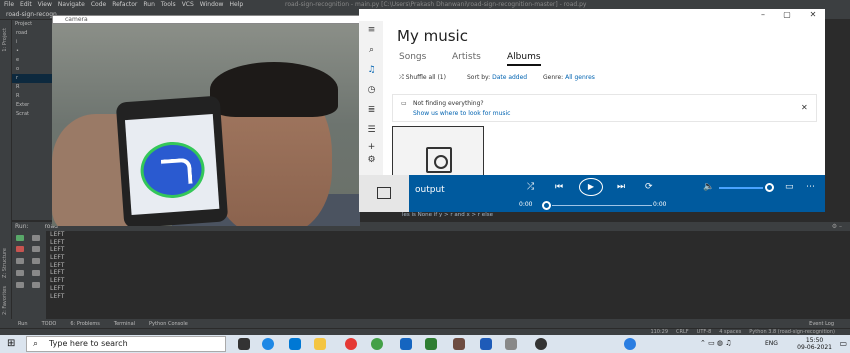 Image resolution: width=850 pixels, height=353 pixels. What do you see at coordinates (466, 57) in the screenshot?
I see `tab-artists: Artists` at bounding box center [466, 57].